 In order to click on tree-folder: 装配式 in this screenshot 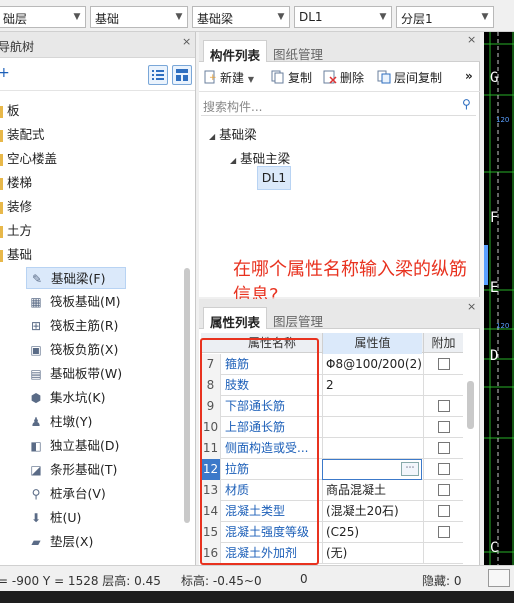, I will do `click(22, 135)`.